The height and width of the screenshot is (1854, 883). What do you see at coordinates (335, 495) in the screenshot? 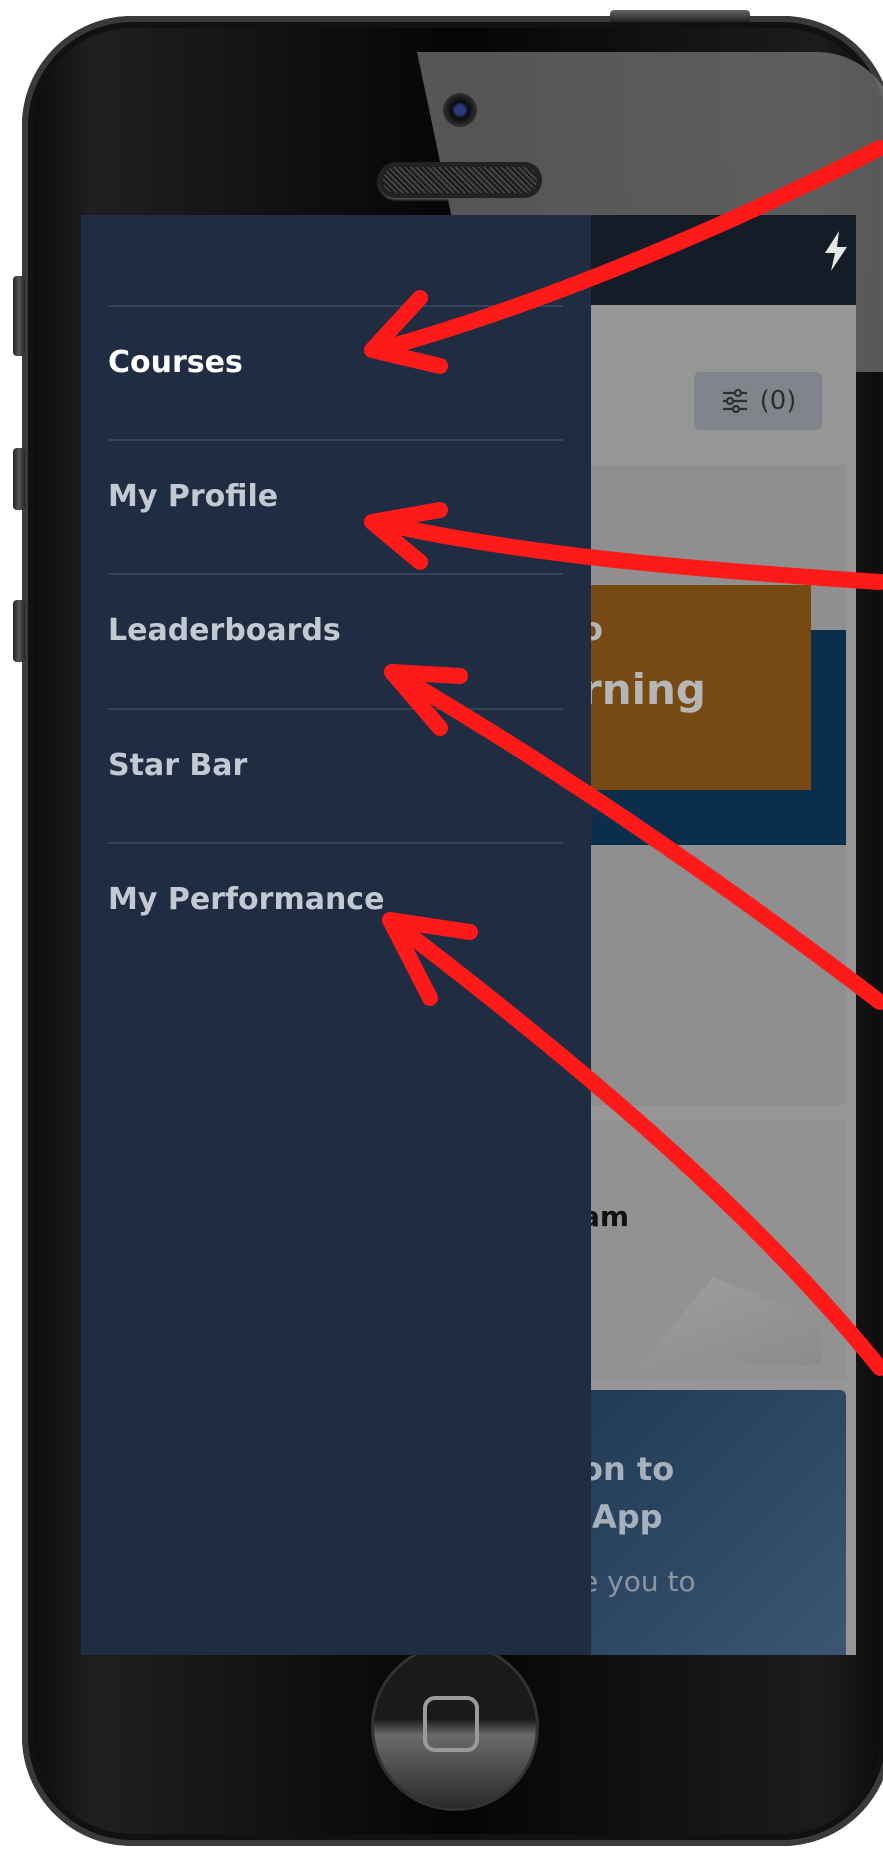
I see `drawer-item-my-profile: My Profile` at bounding box center [335, 495].